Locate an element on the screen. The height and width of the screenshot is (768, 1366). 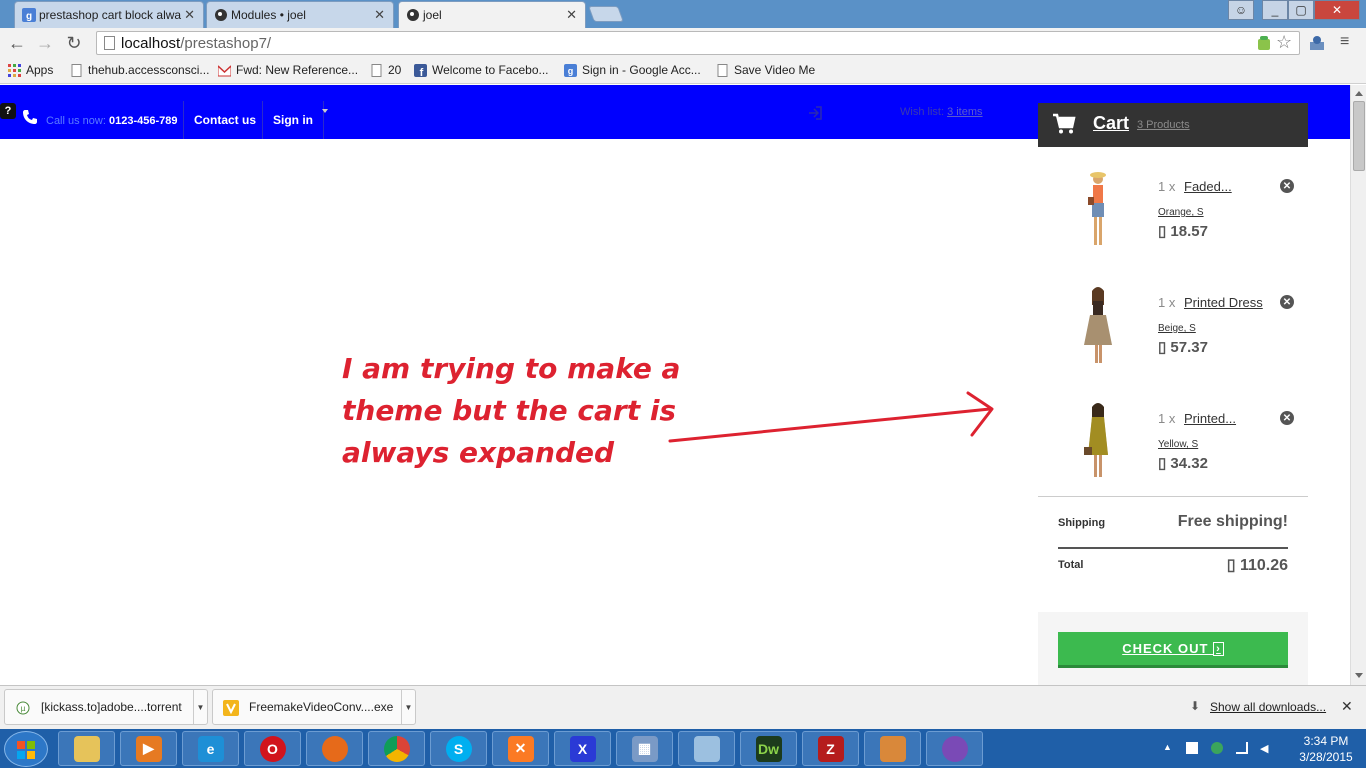
wishlist-link: Wish list: 3 items is located at coordinates (941, 112).